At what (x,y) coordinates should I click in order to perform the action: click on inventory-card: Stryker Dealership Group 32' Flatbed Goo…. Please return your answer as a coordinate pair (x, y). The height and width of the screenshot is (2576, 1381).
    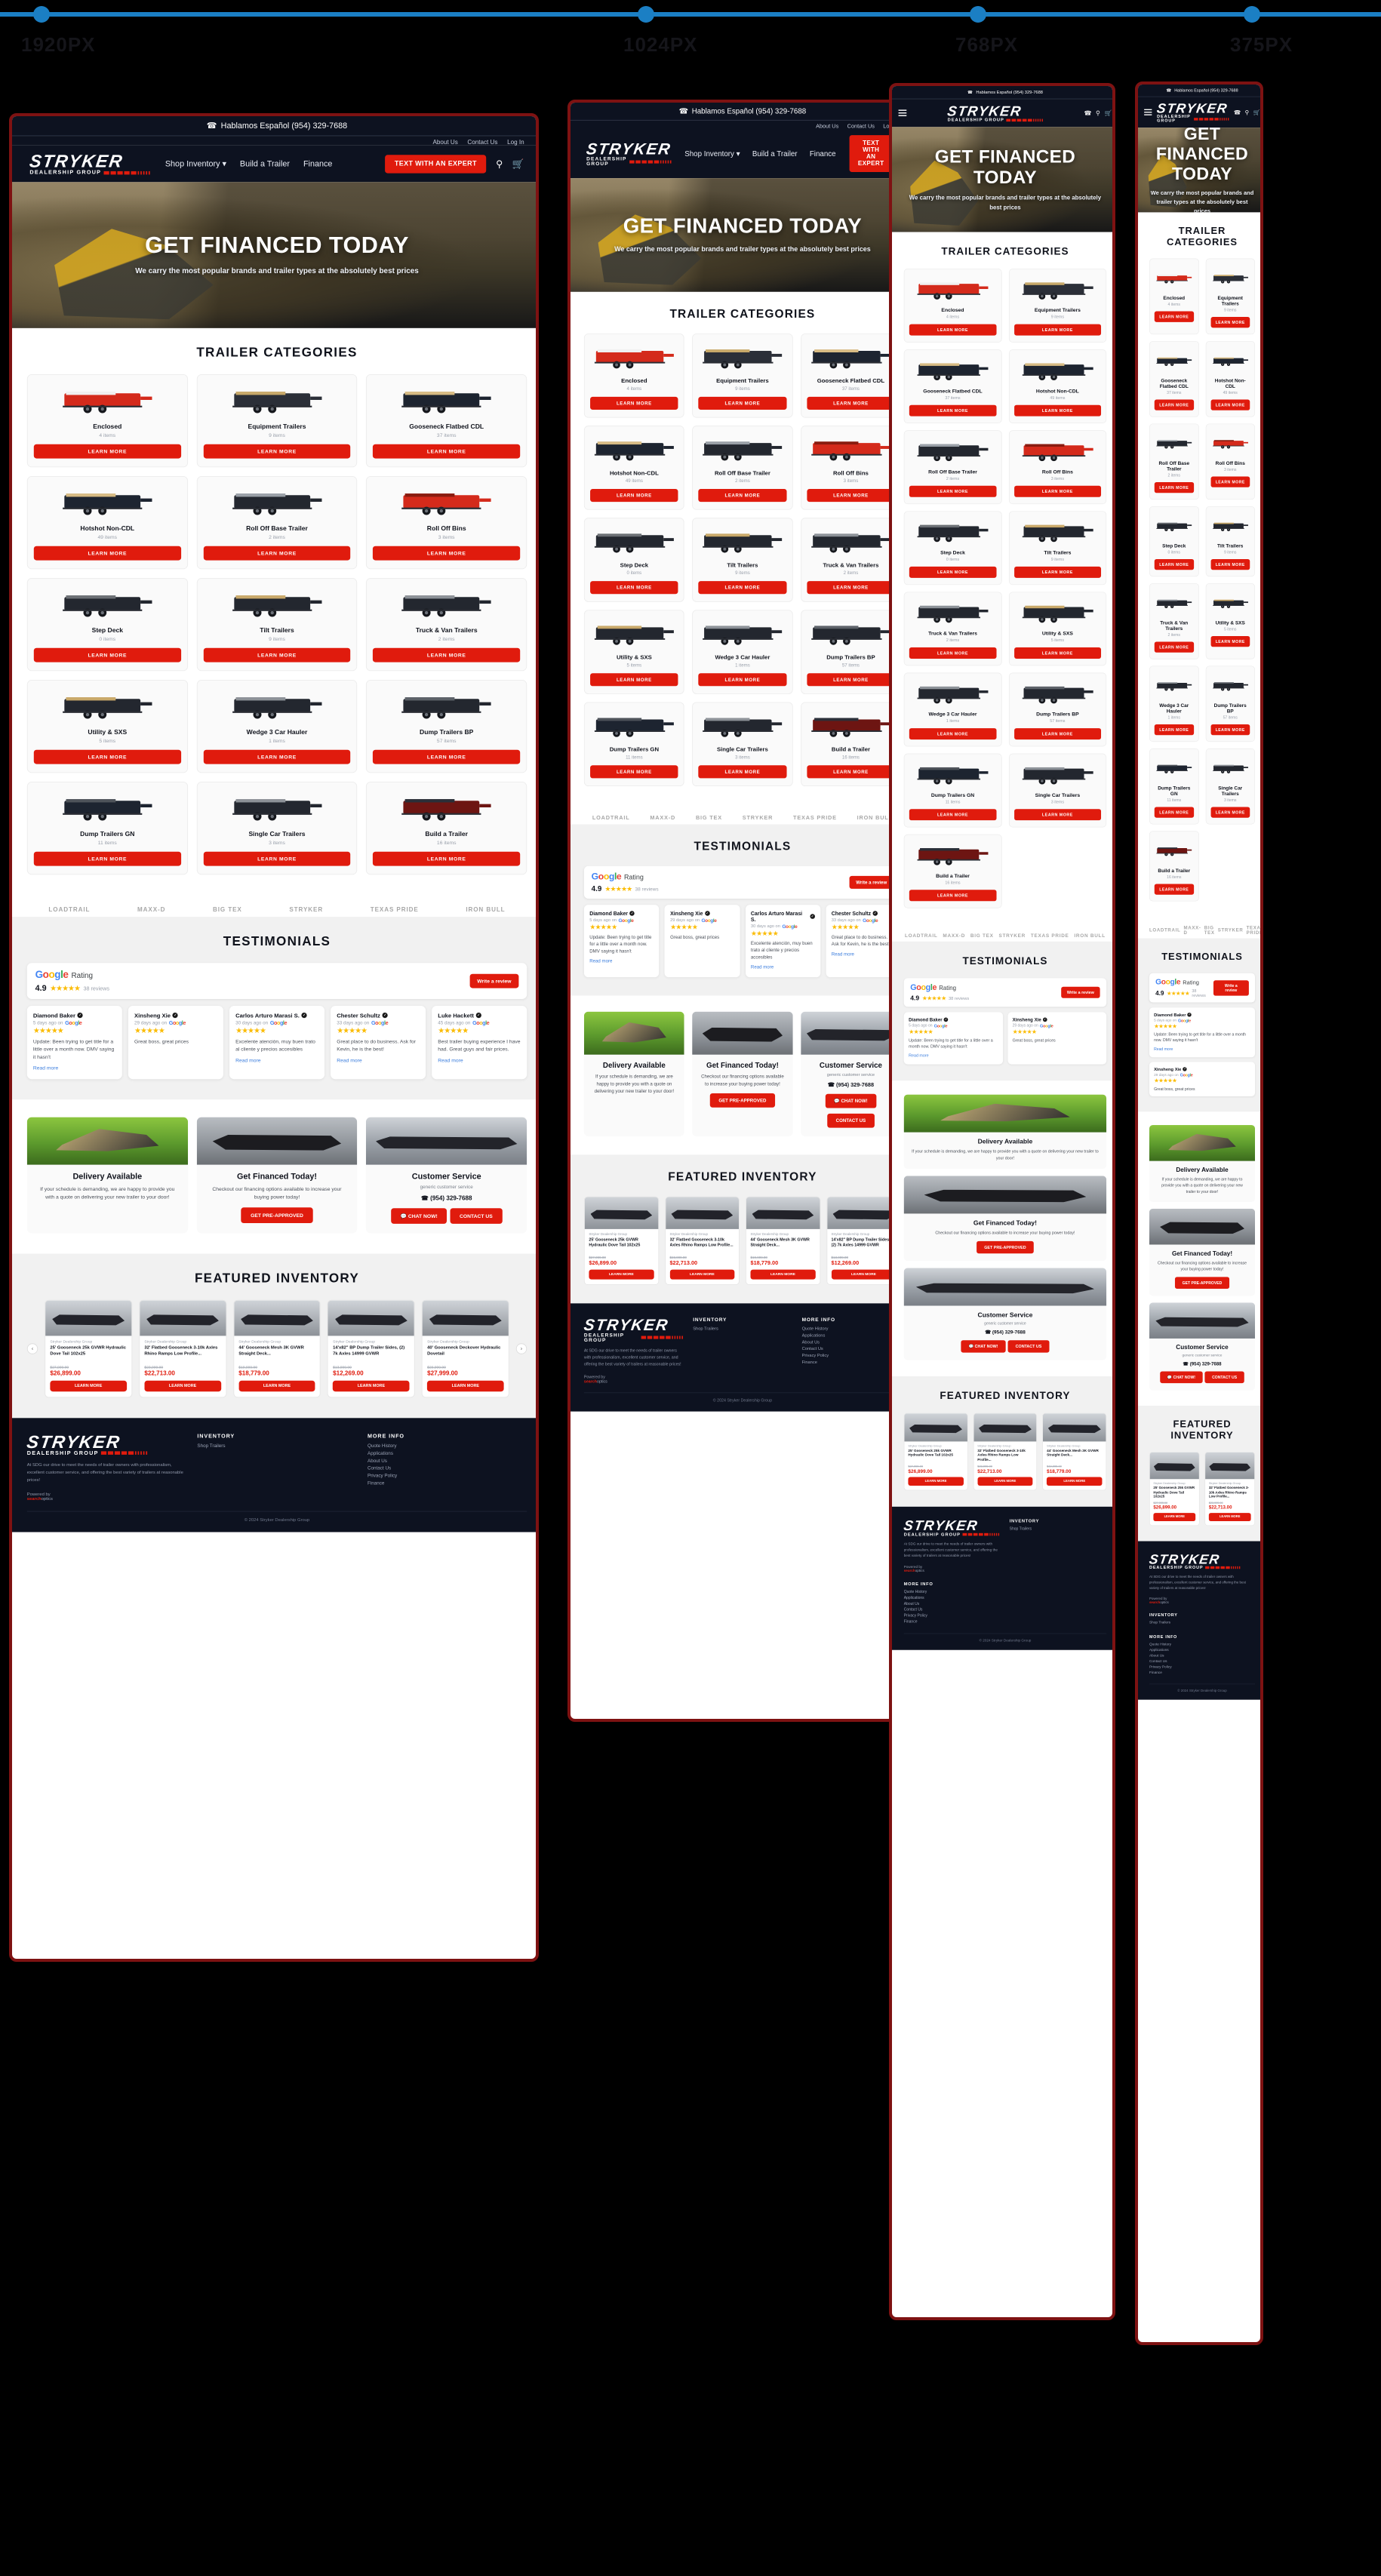
    Looking at the image, I should click on (1006, 1451).